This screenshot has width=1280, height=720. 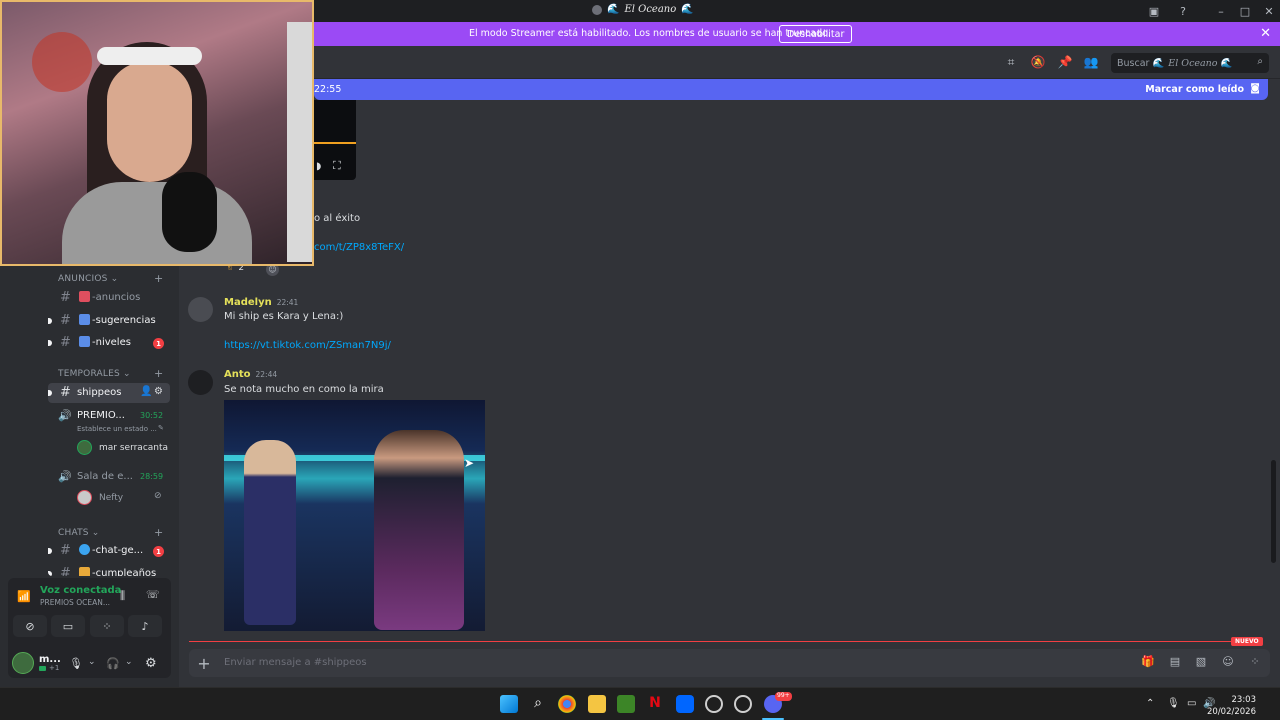 I want to click on category-anuncios: ANUNCIOS ⌄, so click(x=88, y=279).